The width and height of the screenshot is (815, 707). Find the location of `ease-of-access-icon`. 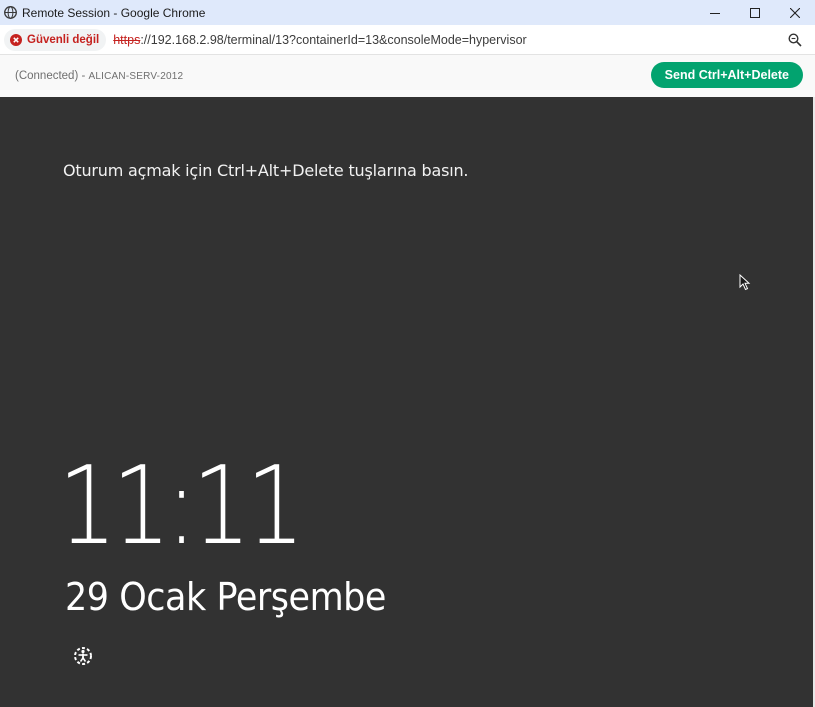

ease-of-access-icon is located at coordinates (83, 656).